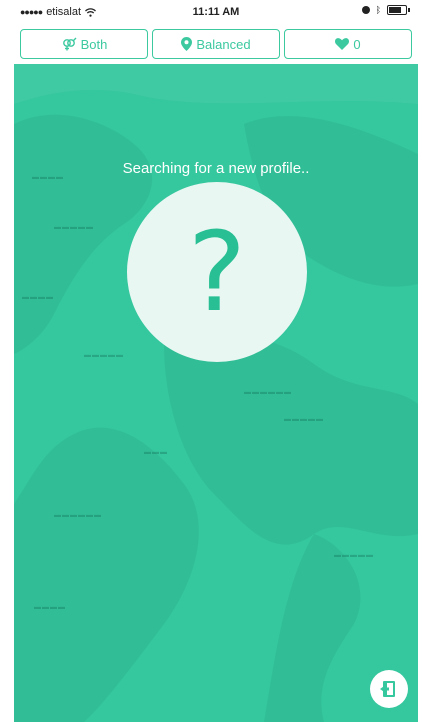 The height and width of the screenshot is (722, 422). I want to click on exit-door-icon, so click(387, 689).